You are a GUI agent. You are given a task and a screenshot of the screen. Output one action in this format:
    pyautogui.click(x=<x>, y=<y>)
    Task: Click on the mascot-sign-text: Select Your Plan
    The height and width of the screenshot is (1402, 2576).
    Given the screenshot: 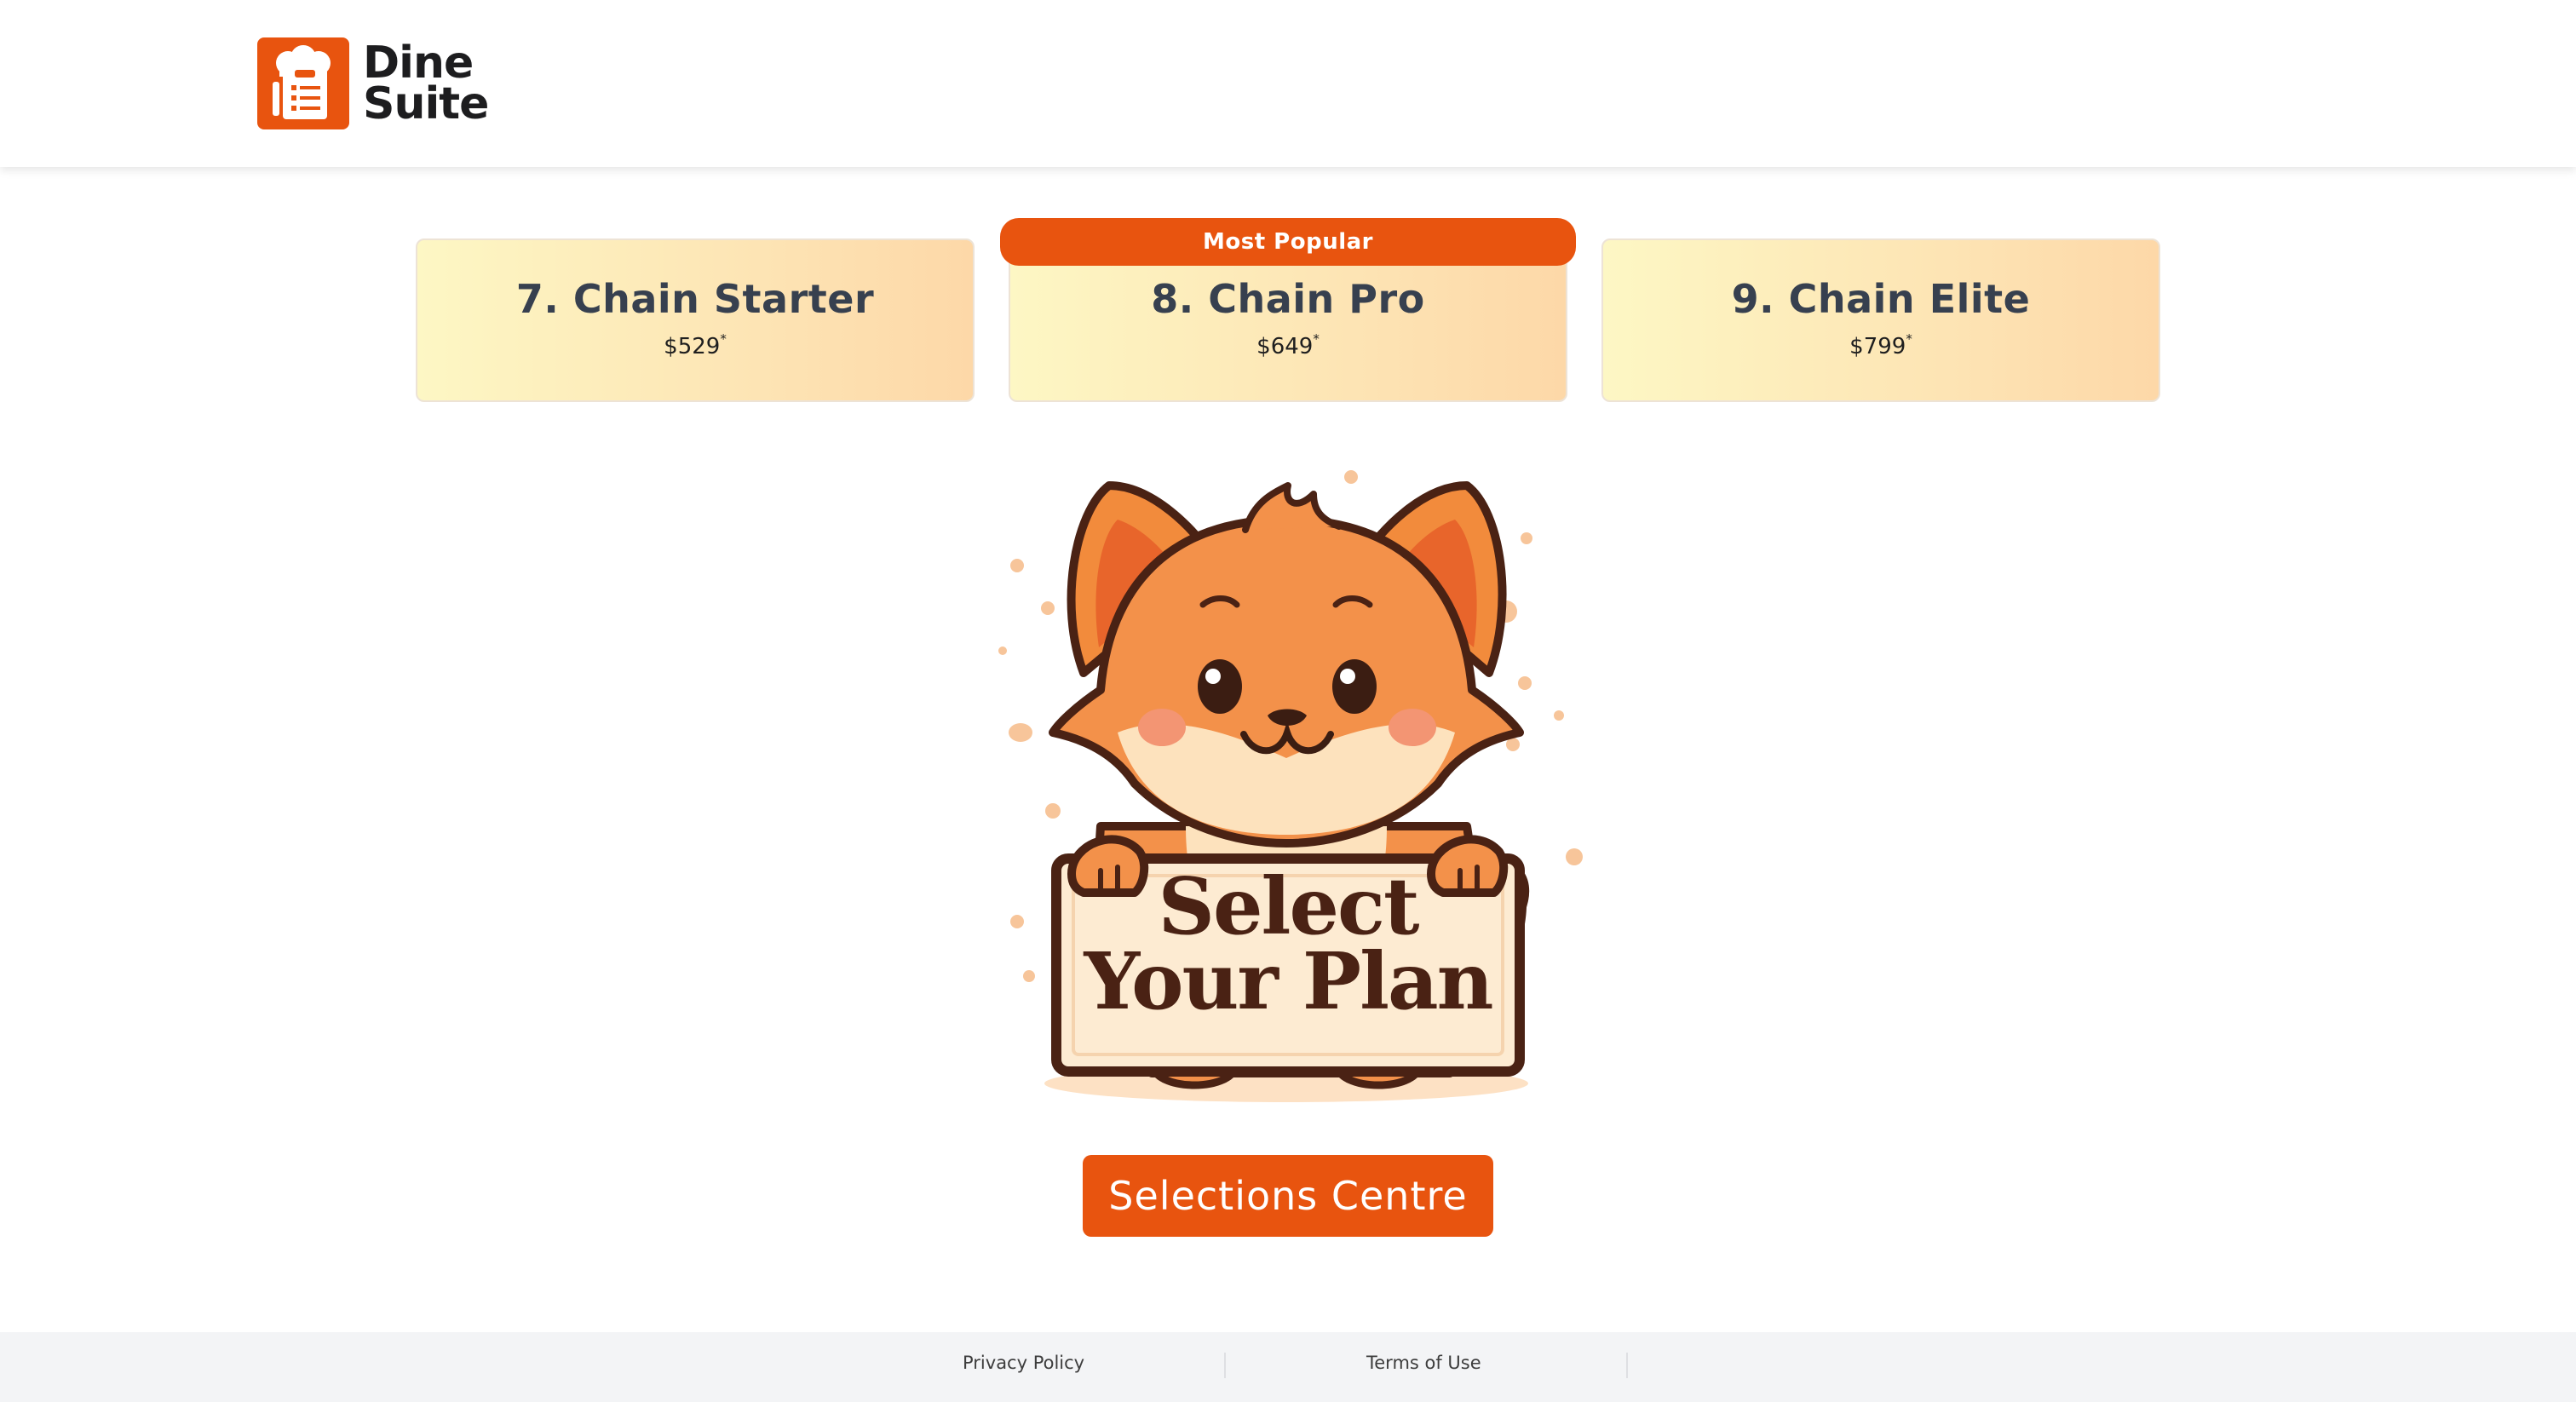 What is the action you would take?
    pyautogui.click(x=1288, y=943)
    